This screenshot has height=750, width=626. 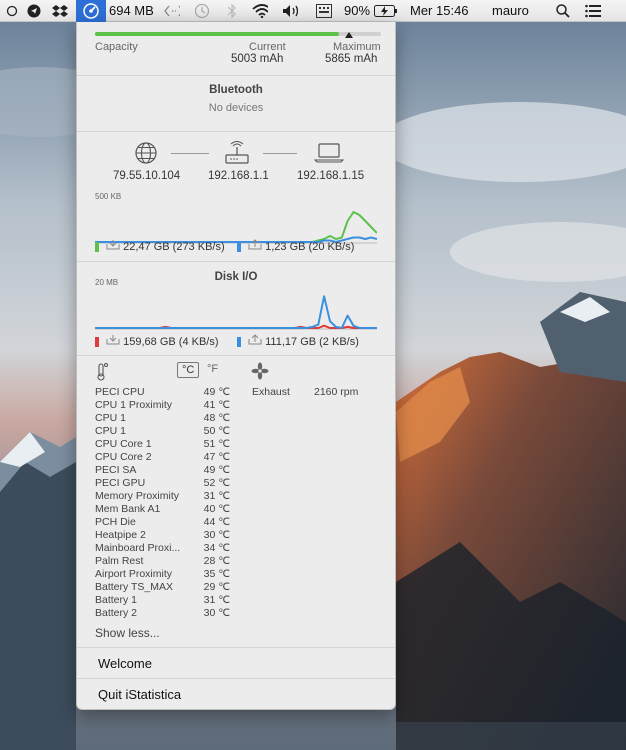 I want to click on sensor-value: 30 ℃, so click(x=216, y=535).